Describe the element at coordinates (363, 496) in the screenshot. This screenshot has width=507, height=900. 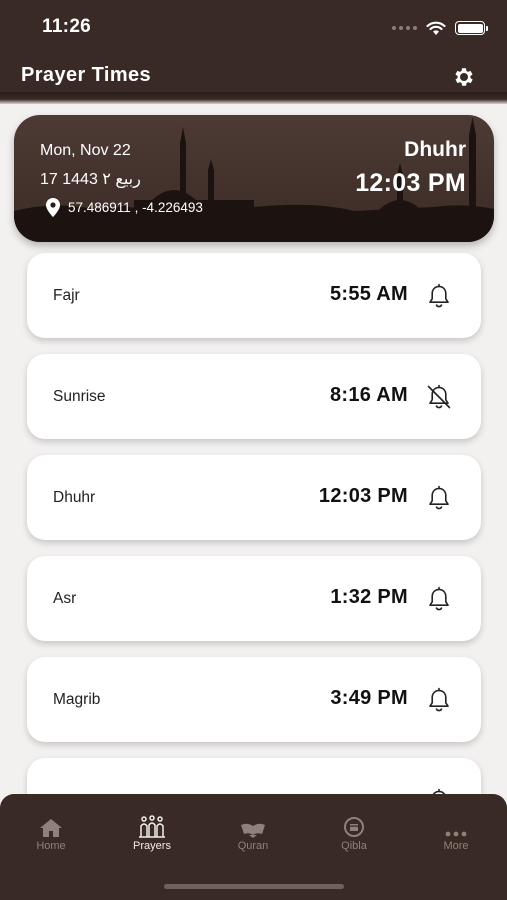
I see `prayer-time: 12:03 PM` at that location.